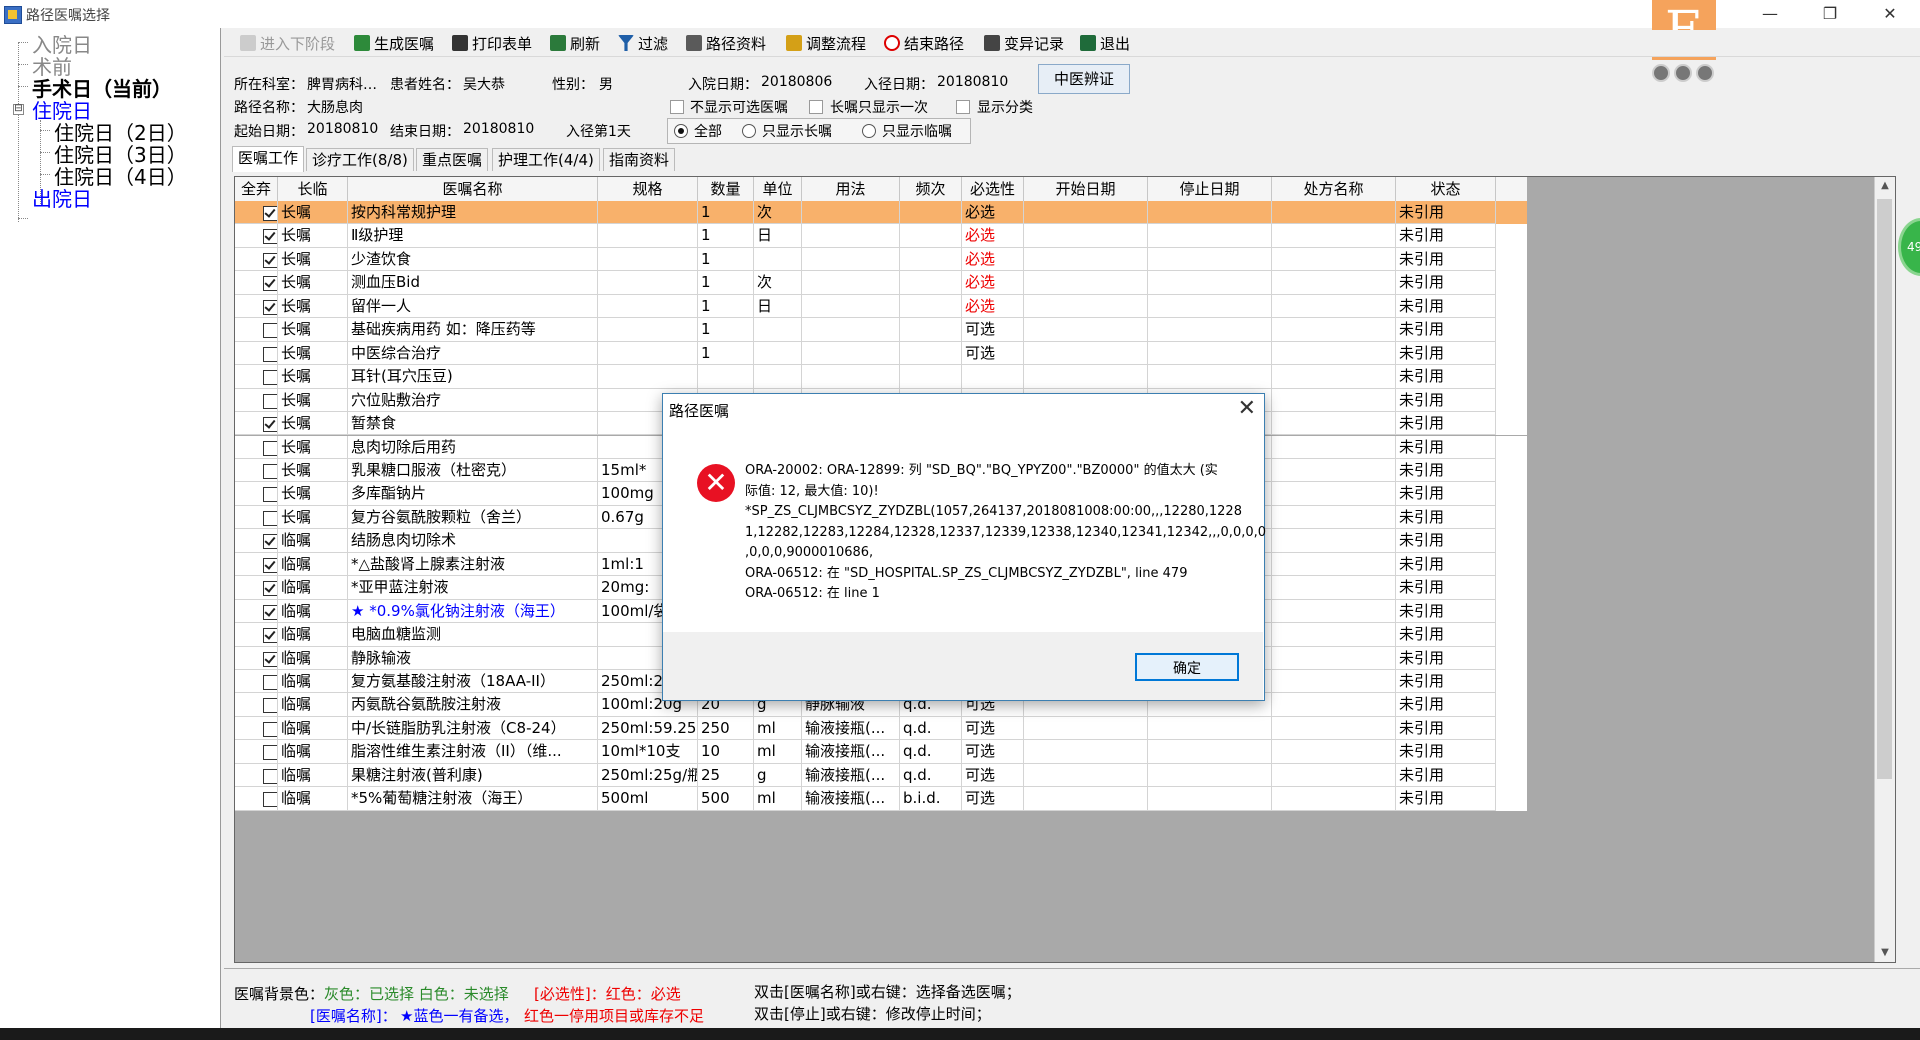 This screenshot has height=1040, width=1920. What do you see at coordinates (681, 131) in the screenshot?
I see `radio-all` at bounding box center [681, 131].